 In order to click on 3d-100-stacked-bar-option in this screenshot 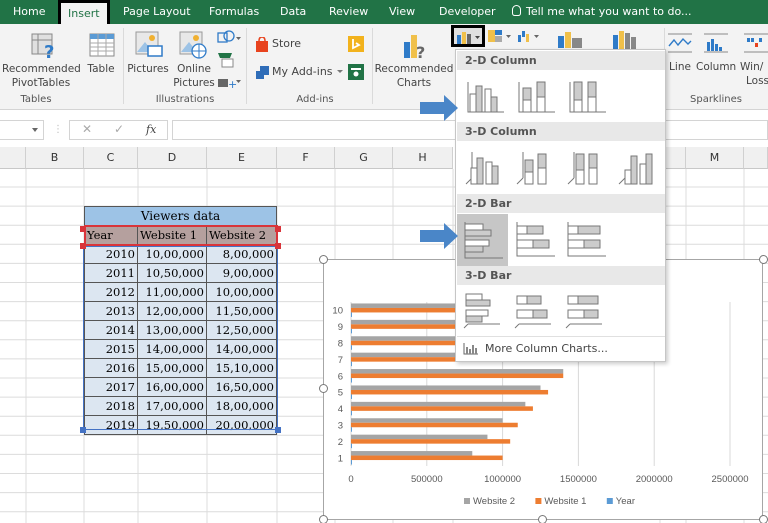, I will do `click(585, 311)`.